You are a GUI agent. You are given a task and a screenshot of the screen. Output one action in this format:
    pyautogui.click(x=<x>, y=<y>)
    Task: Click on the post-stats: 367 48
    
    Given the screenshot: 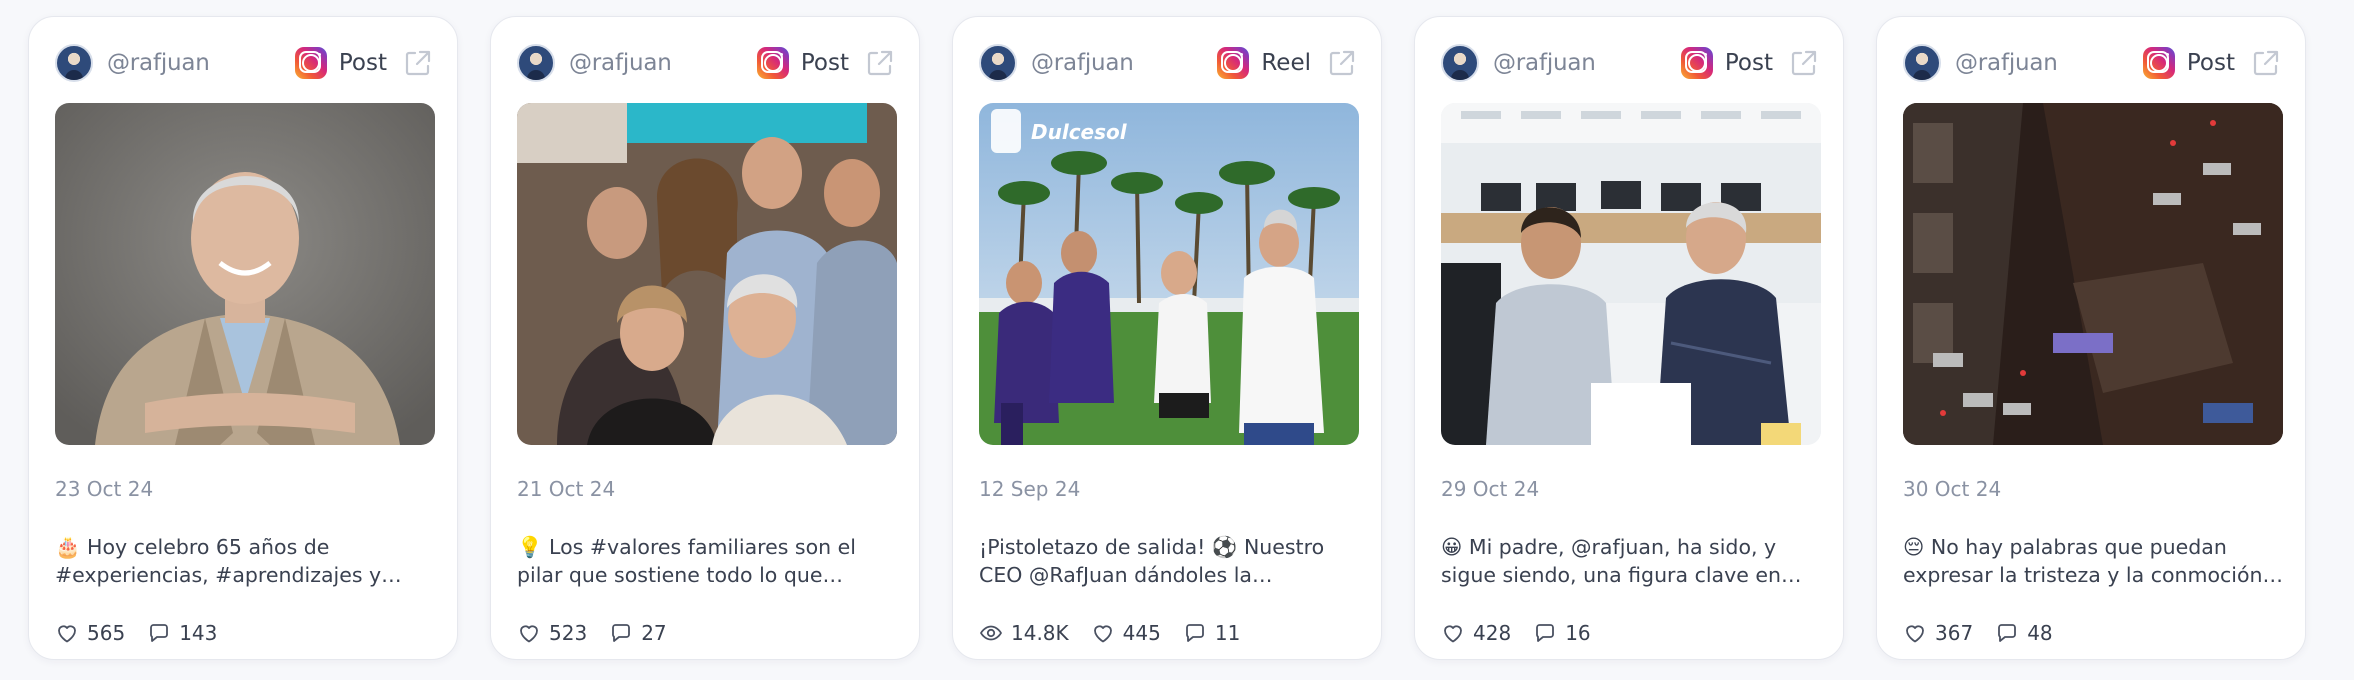 What is the action you would take?
    pyautogui.click(x=1989, y=633)
    